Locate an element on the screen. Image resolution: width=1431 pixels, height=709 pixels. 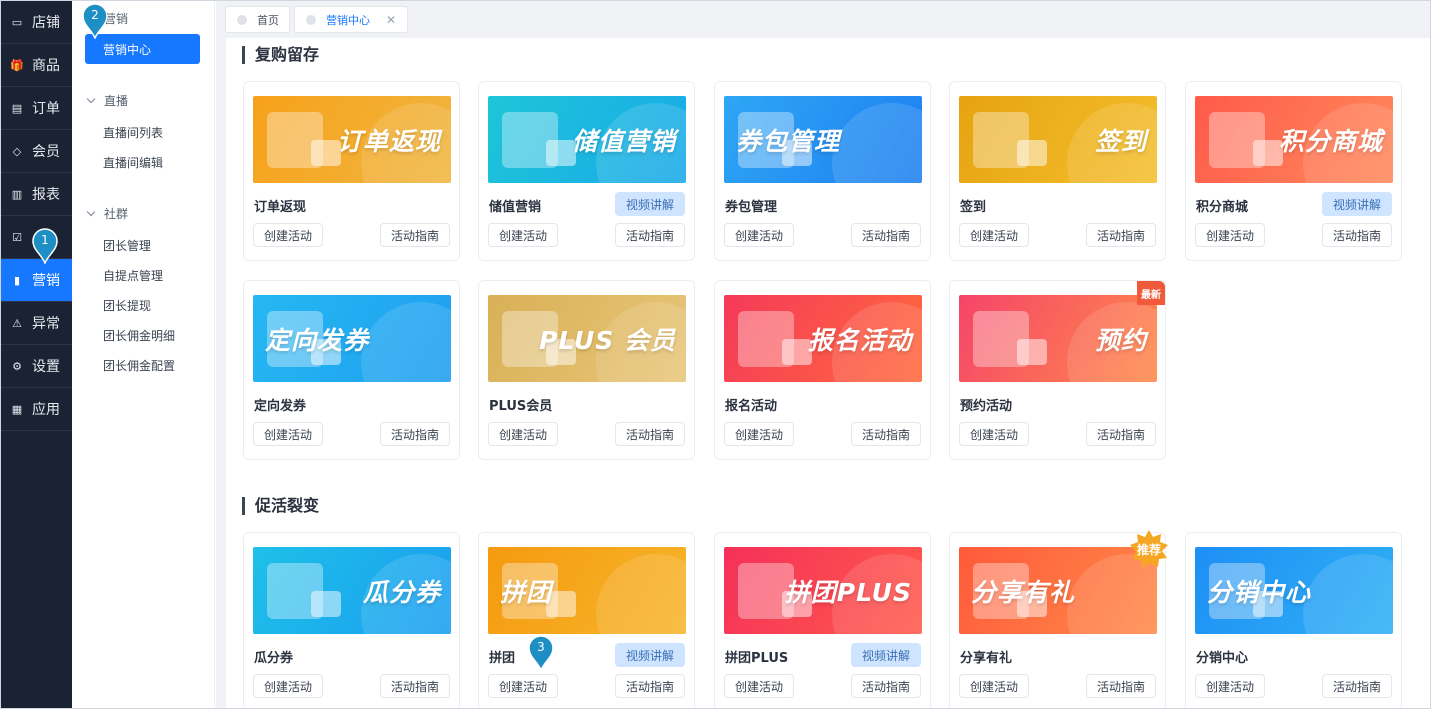
close-icon: ✕ is located at coordinates (391, 20).